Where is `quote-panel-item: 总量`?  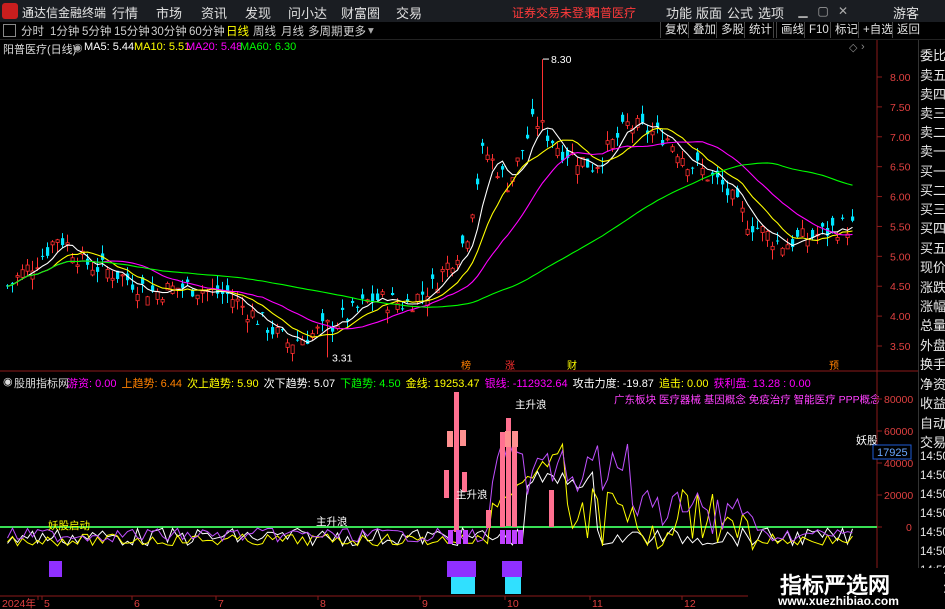 quote-panel-item: 总量 is located at coordinates (932, 324).